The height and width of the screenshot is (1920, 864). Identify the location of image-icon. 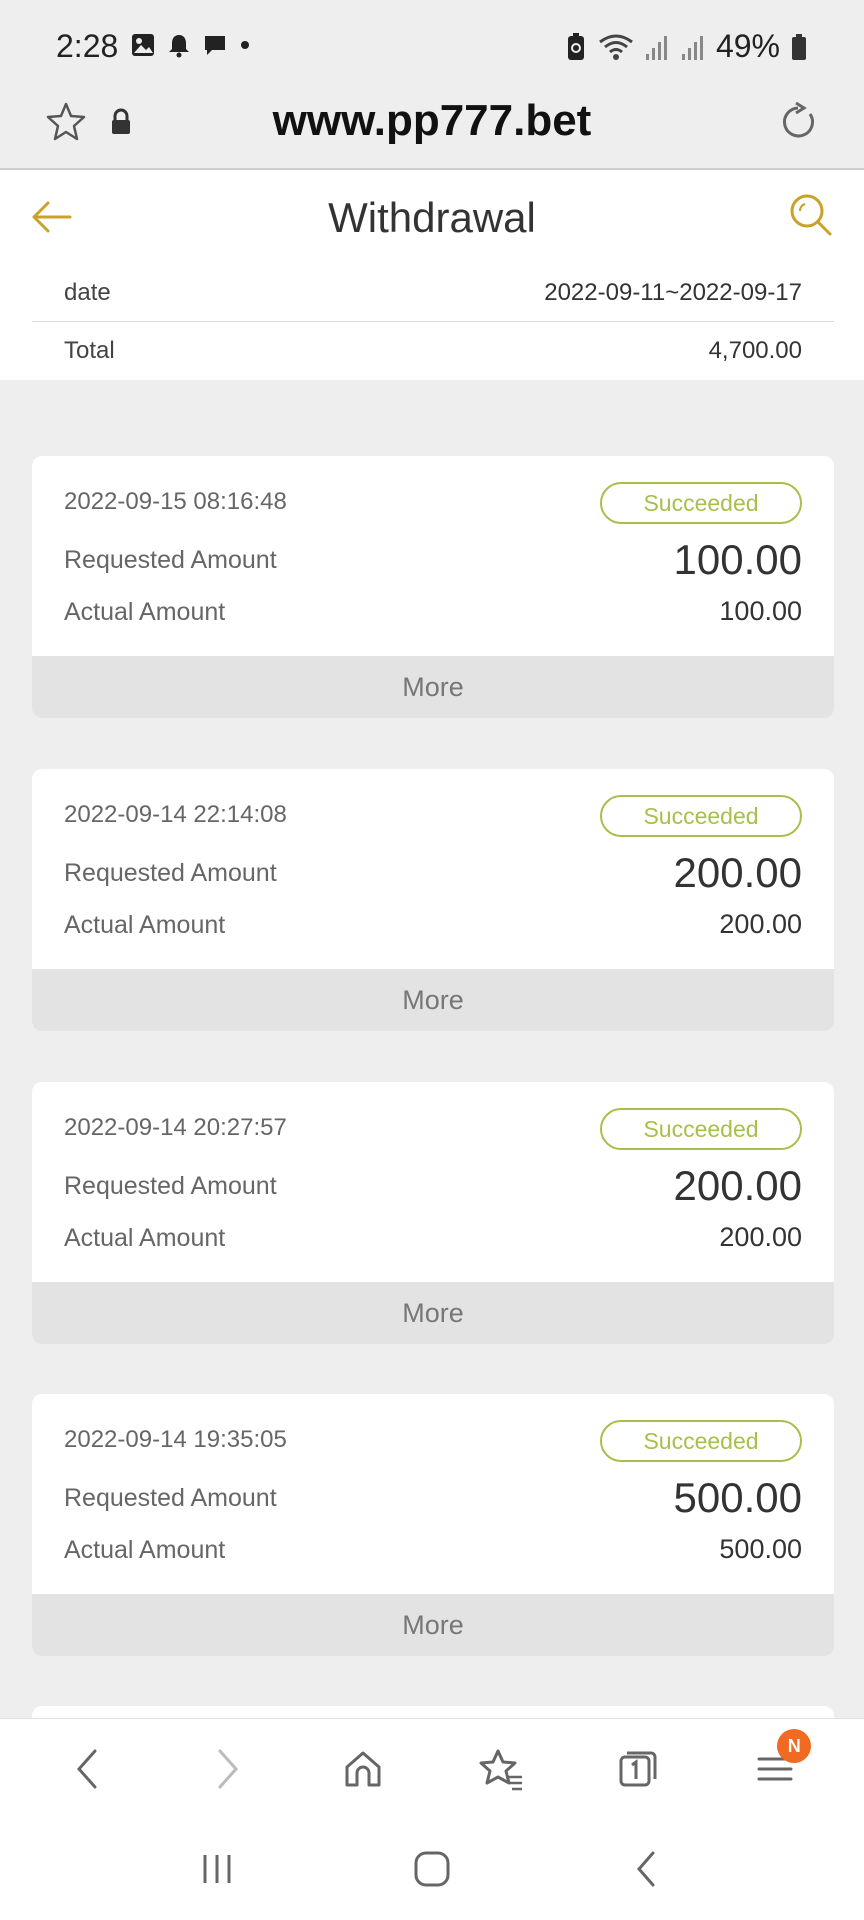
(143, 45).